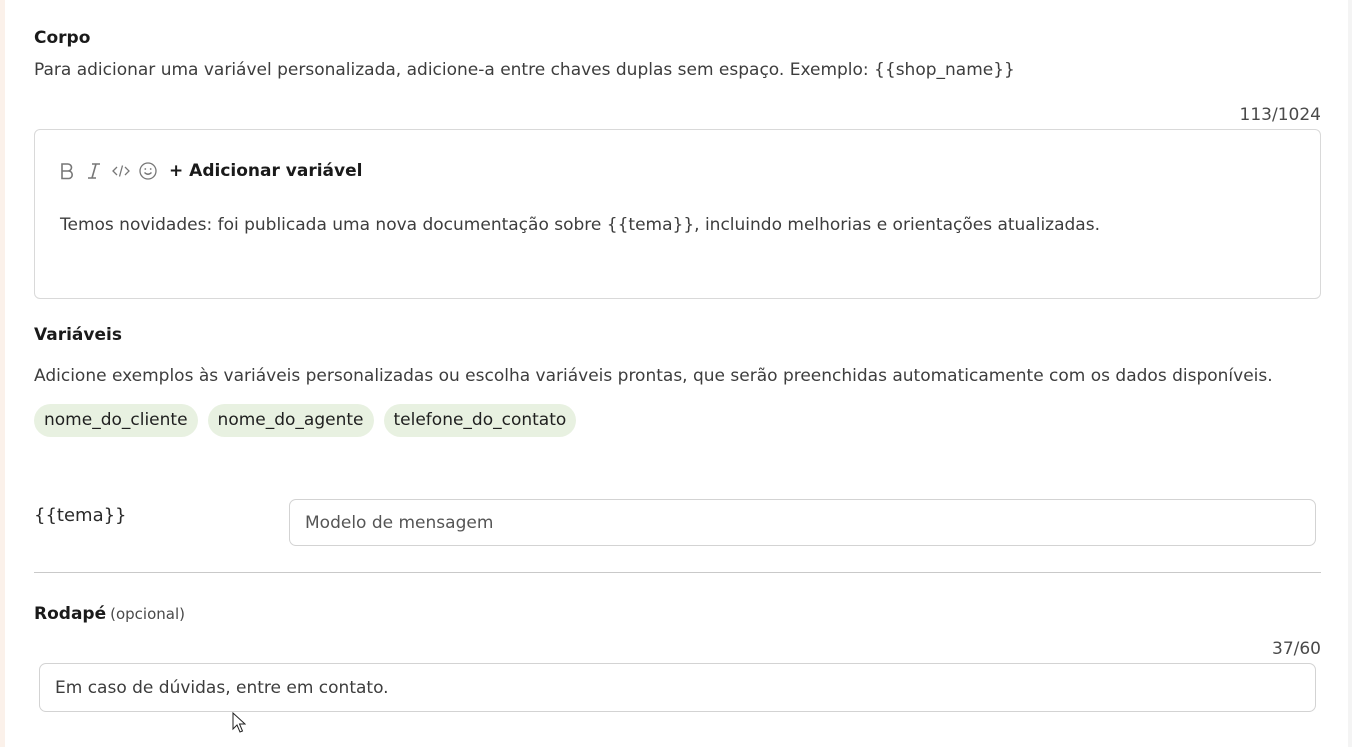 The width and height of the screenshot is (1352, 747). Describe the element at coordinates (239, 722) in the screenshot. I see `mouse-pointer-icon` at that location.